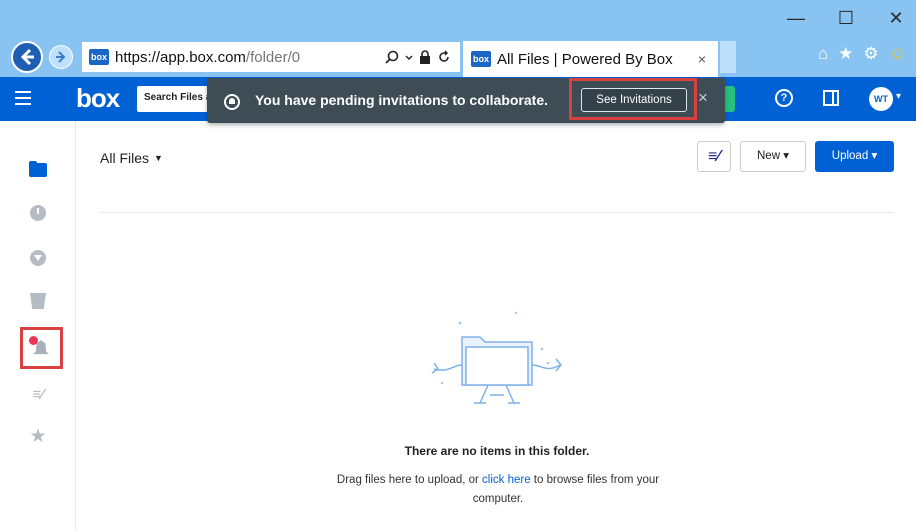 The image size is (916, 531). I want to click on tab-close-icon: ×, so click(702, 59).